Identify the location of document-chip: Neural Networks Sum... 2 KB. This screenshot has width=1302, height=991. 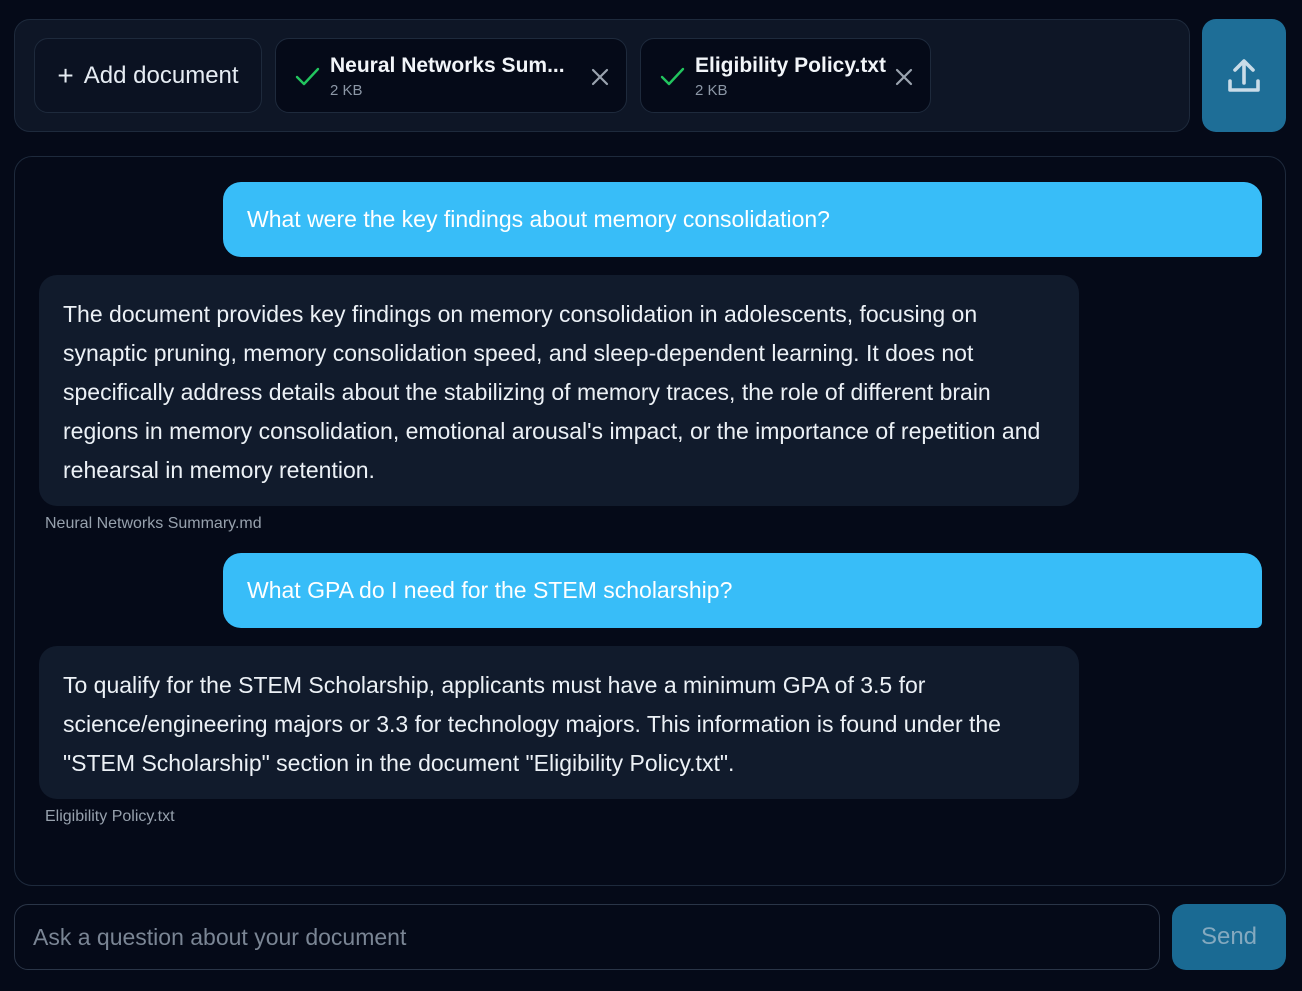
(451, 75).